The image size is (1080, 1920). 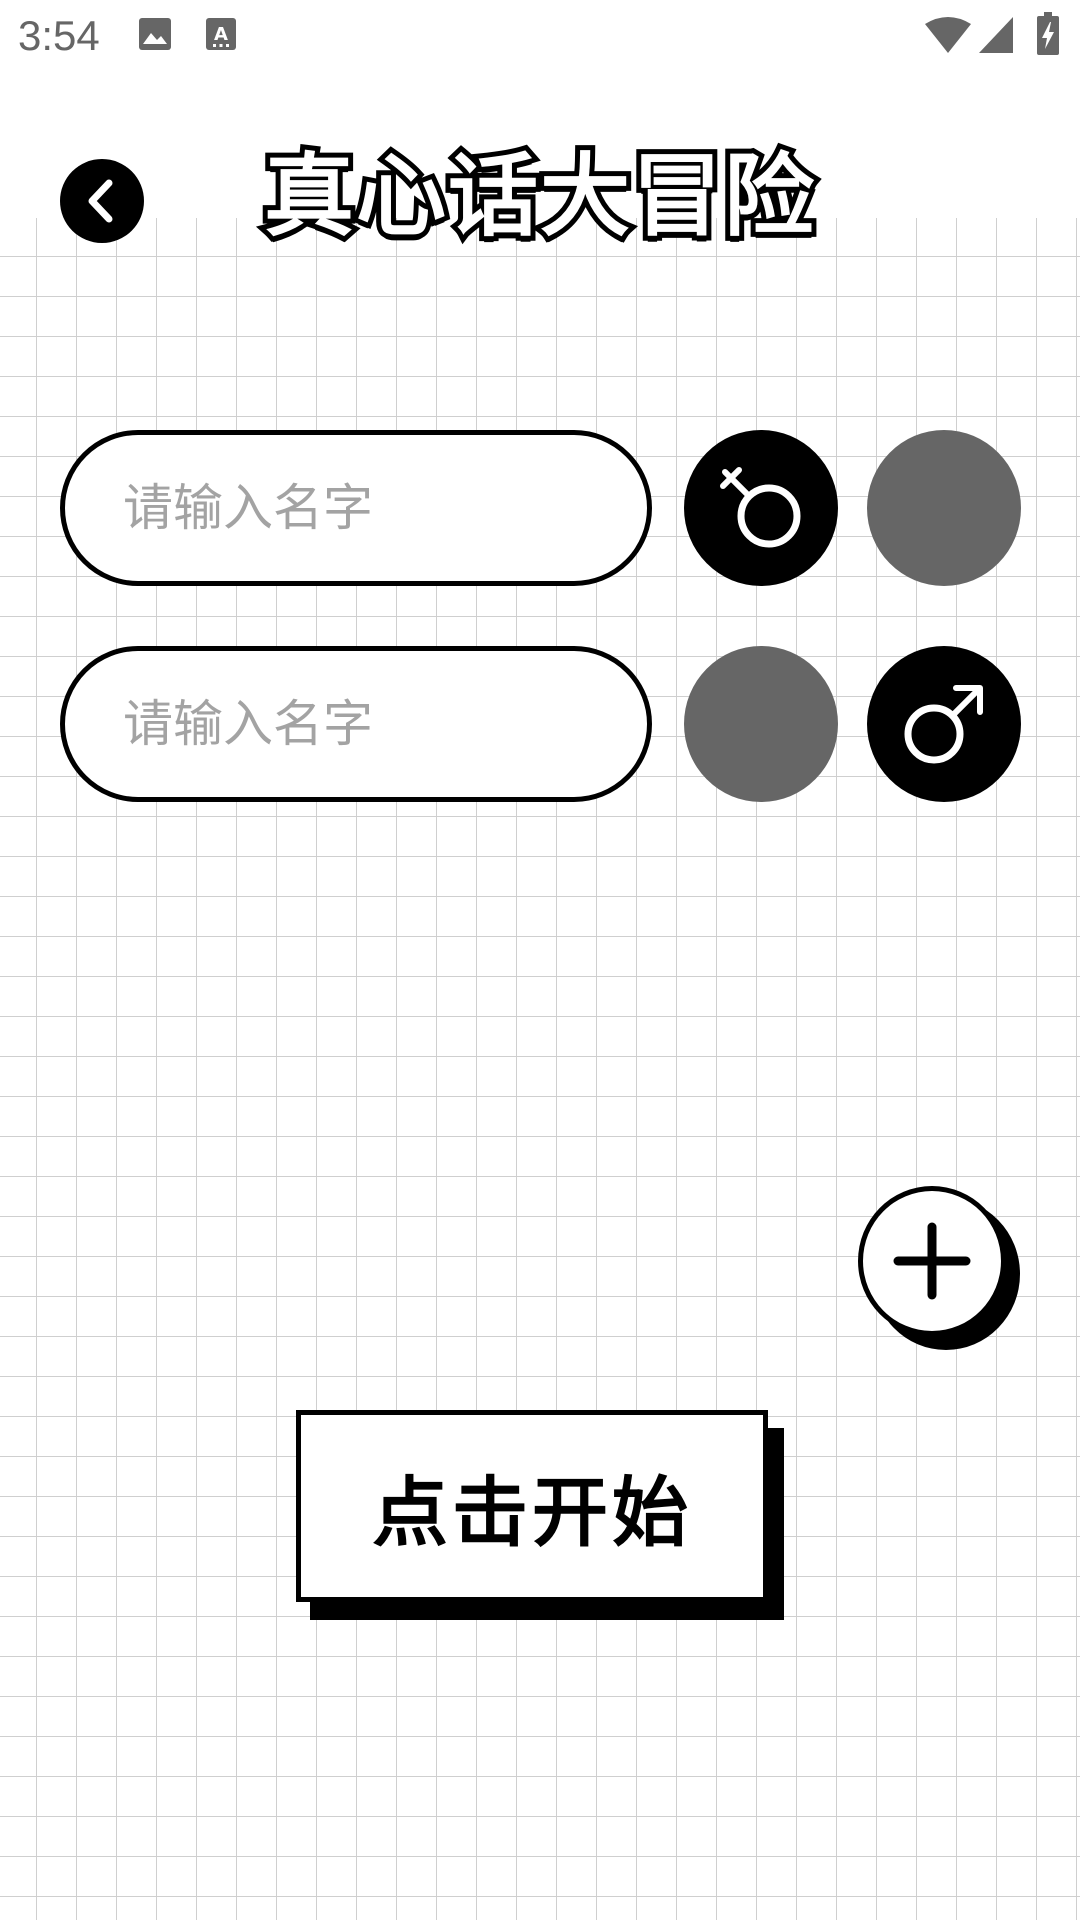 What do you see at coordinates (540, 36) in the screenshot?
I see `status-bar: 3:54 A` at bounding box center [540, 36].